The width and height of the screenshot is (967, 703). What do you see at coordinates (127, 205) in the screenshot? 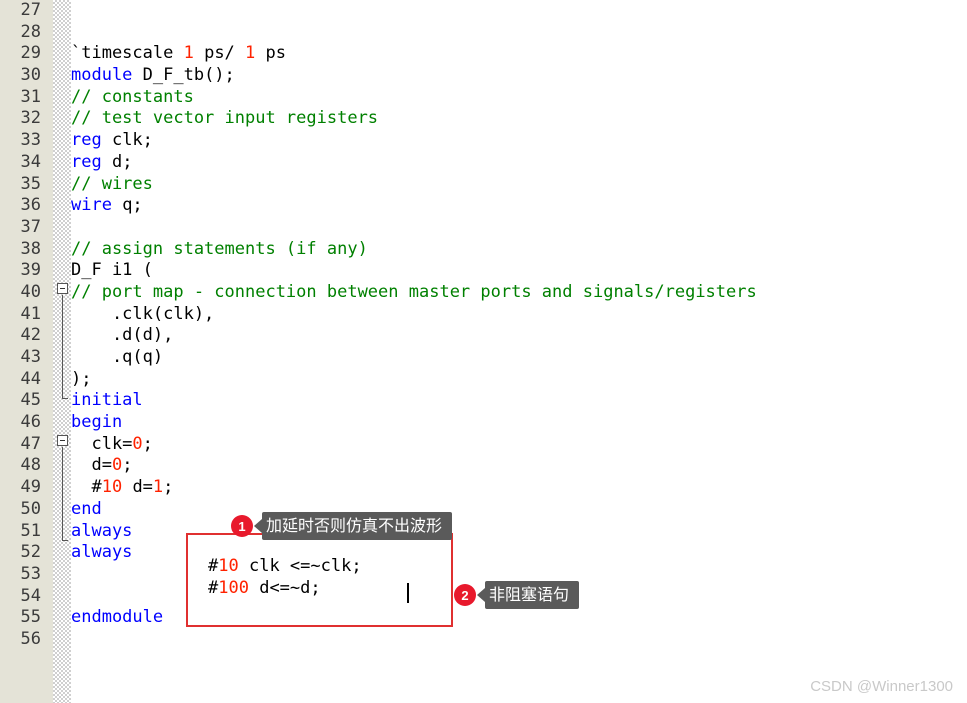
I see `code-token: q;` at bounding box center [127, 205].